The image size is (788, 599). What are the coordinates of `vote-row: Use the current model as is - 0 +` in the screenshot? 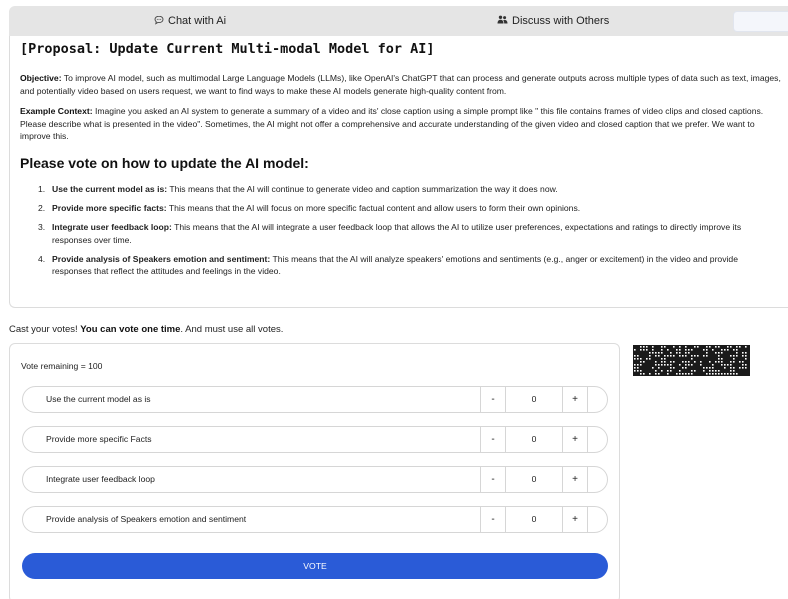 It's located at (315, 399).